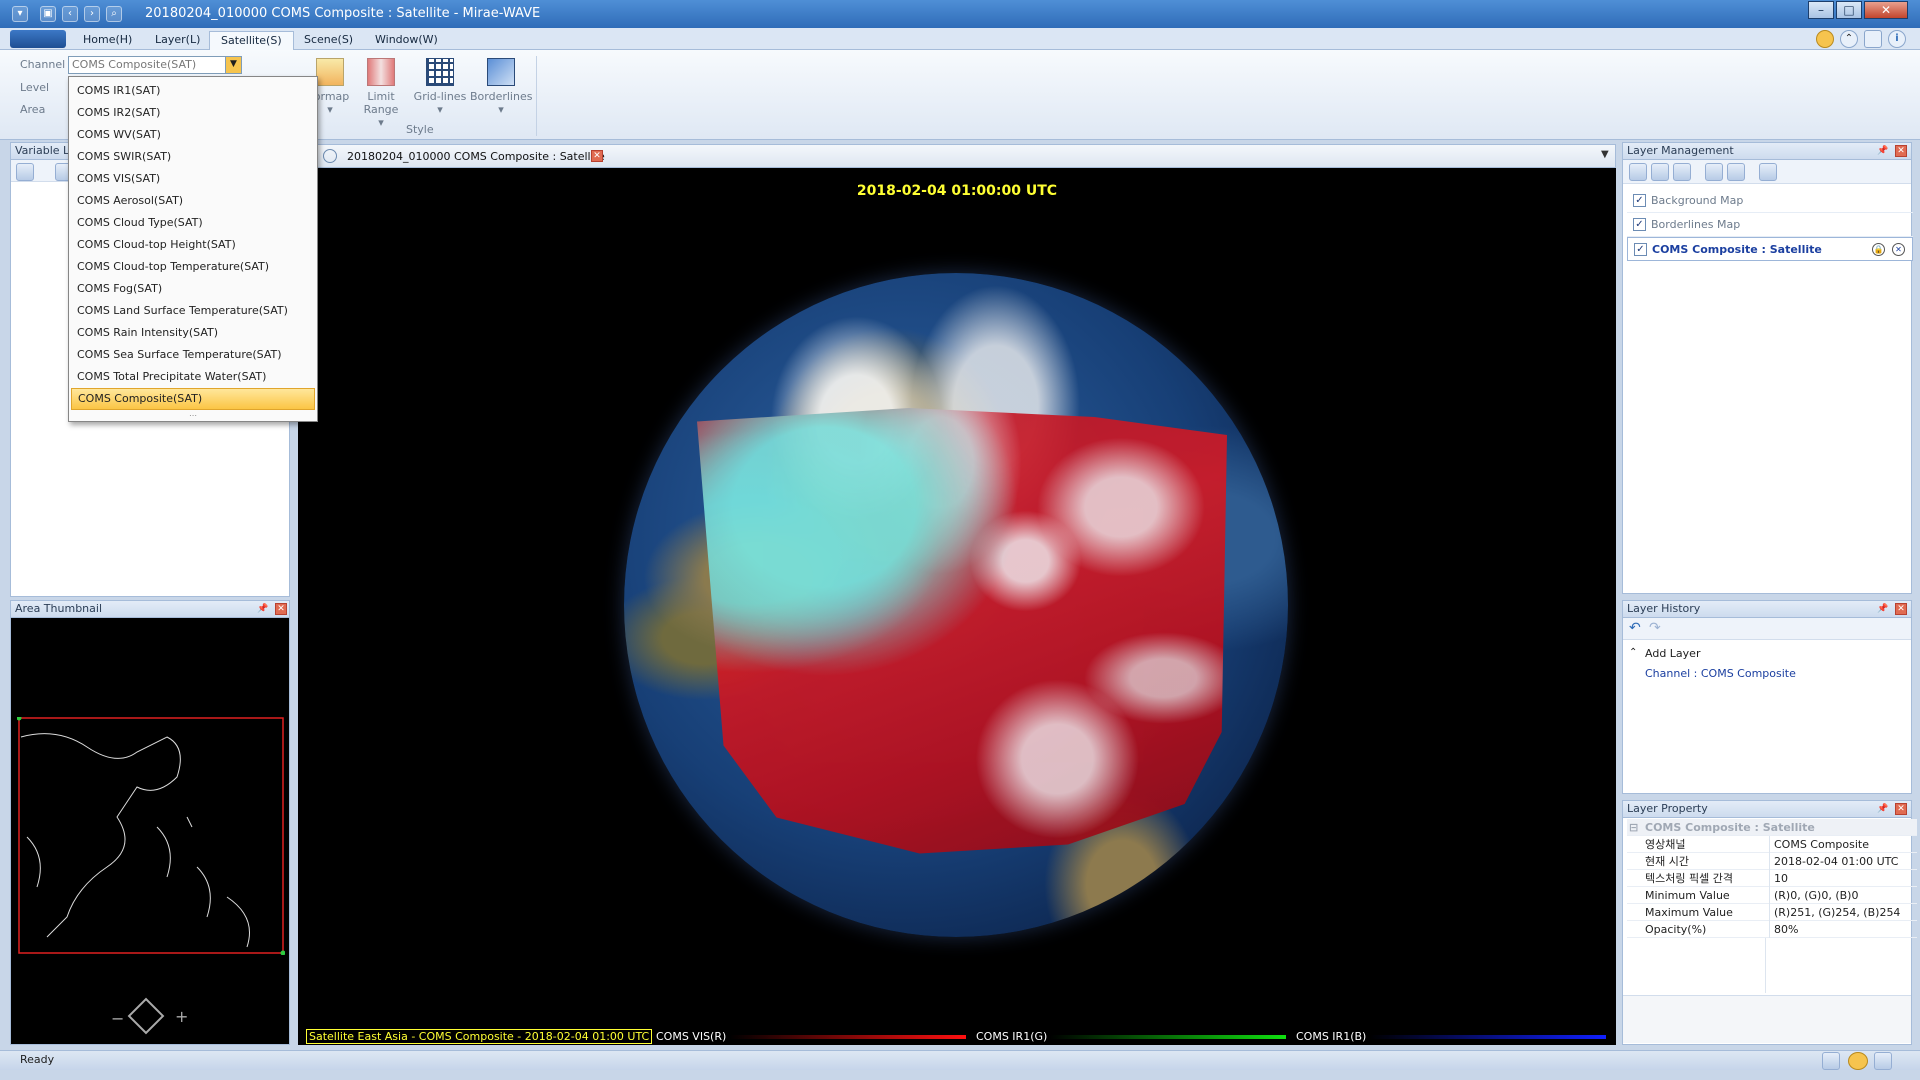  I want to click on collapse-icon: ⊟, so click(1633, 827).